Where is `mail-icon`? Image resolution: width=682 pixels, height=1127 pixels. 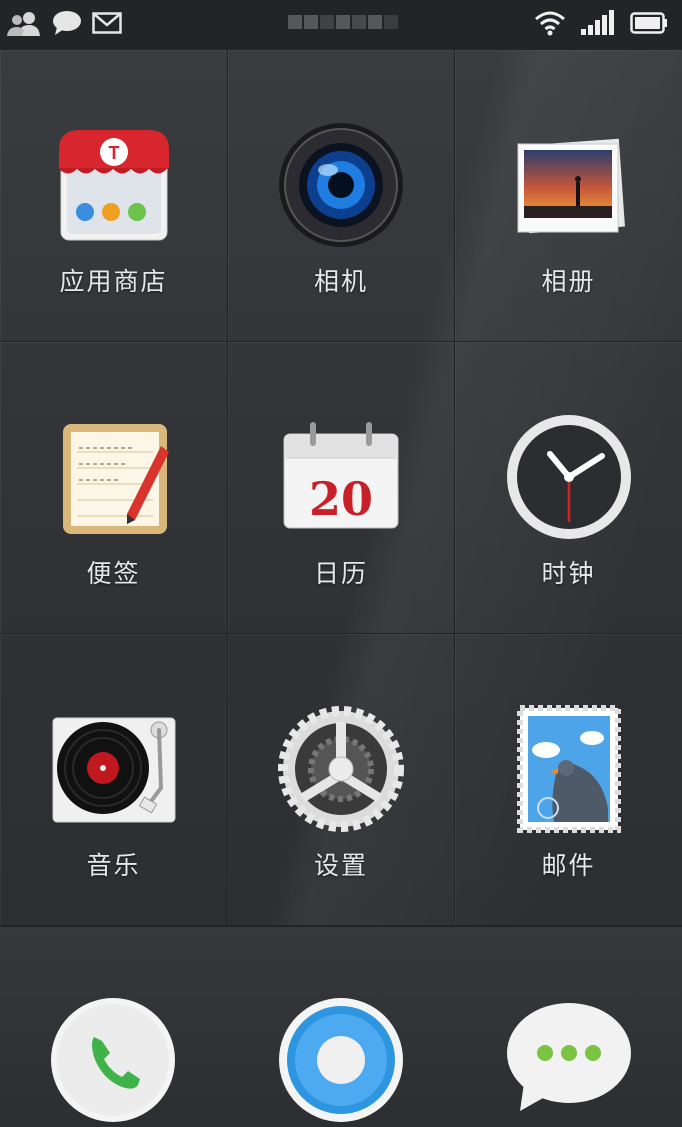
mail-icon is located at coordinates (107, 23).